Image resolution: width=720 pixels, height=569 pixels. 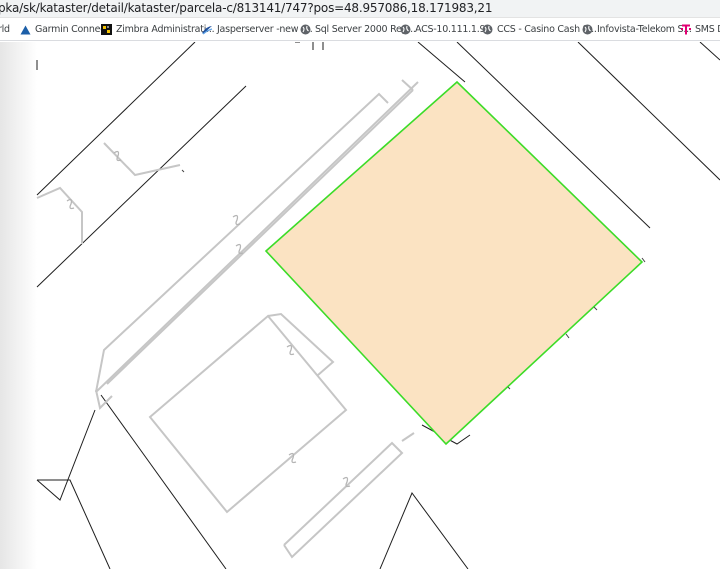 I want to click on jasper-icon, so click(x=207, y=29).